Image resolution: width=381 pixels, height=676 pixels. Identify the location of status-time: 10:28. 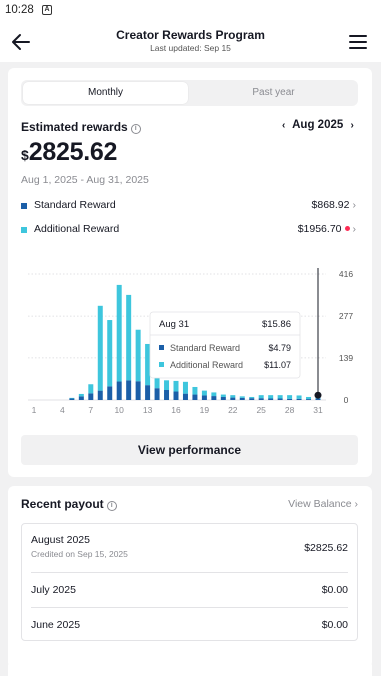
(19, 10).